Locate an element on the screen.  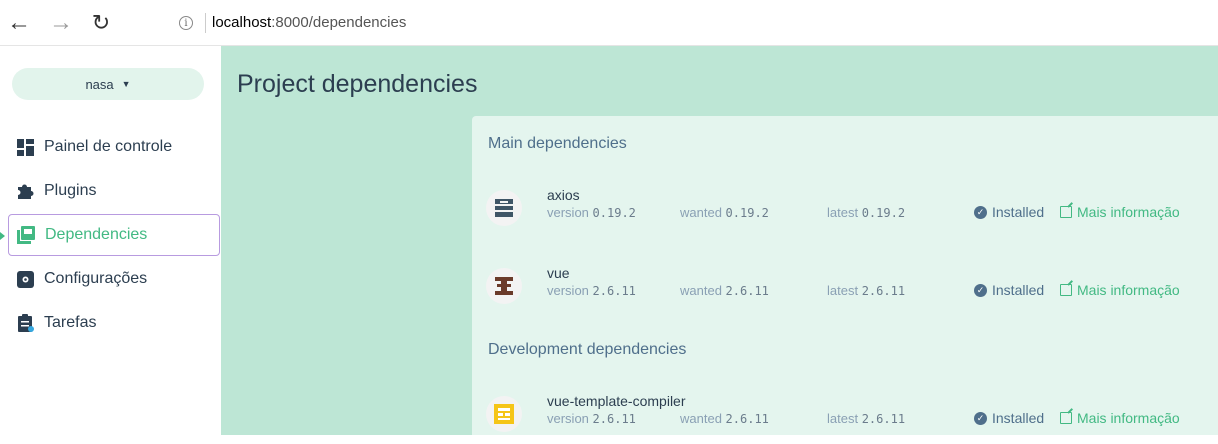
browser-toolbar: ← → ↻ i localhost:8000/dependencies is located at coordinates (609, 23).